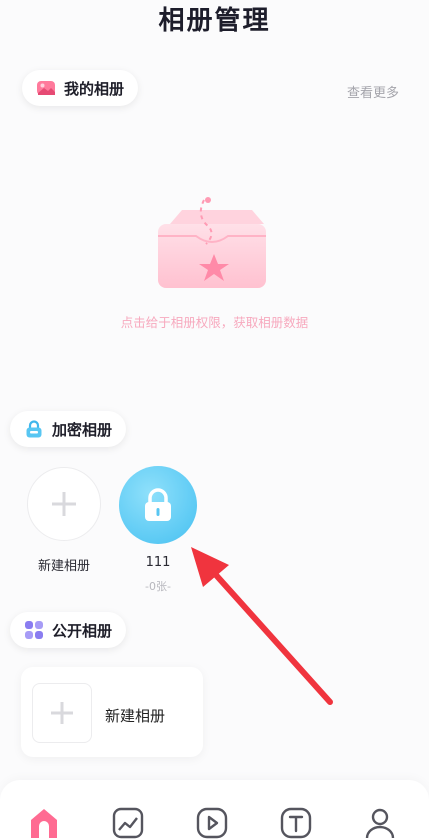 The height and width of the screenshot is (839, 429). Describe the element at coordinates (380, 822) in the screenshot. I see `profile-icon` at that location.